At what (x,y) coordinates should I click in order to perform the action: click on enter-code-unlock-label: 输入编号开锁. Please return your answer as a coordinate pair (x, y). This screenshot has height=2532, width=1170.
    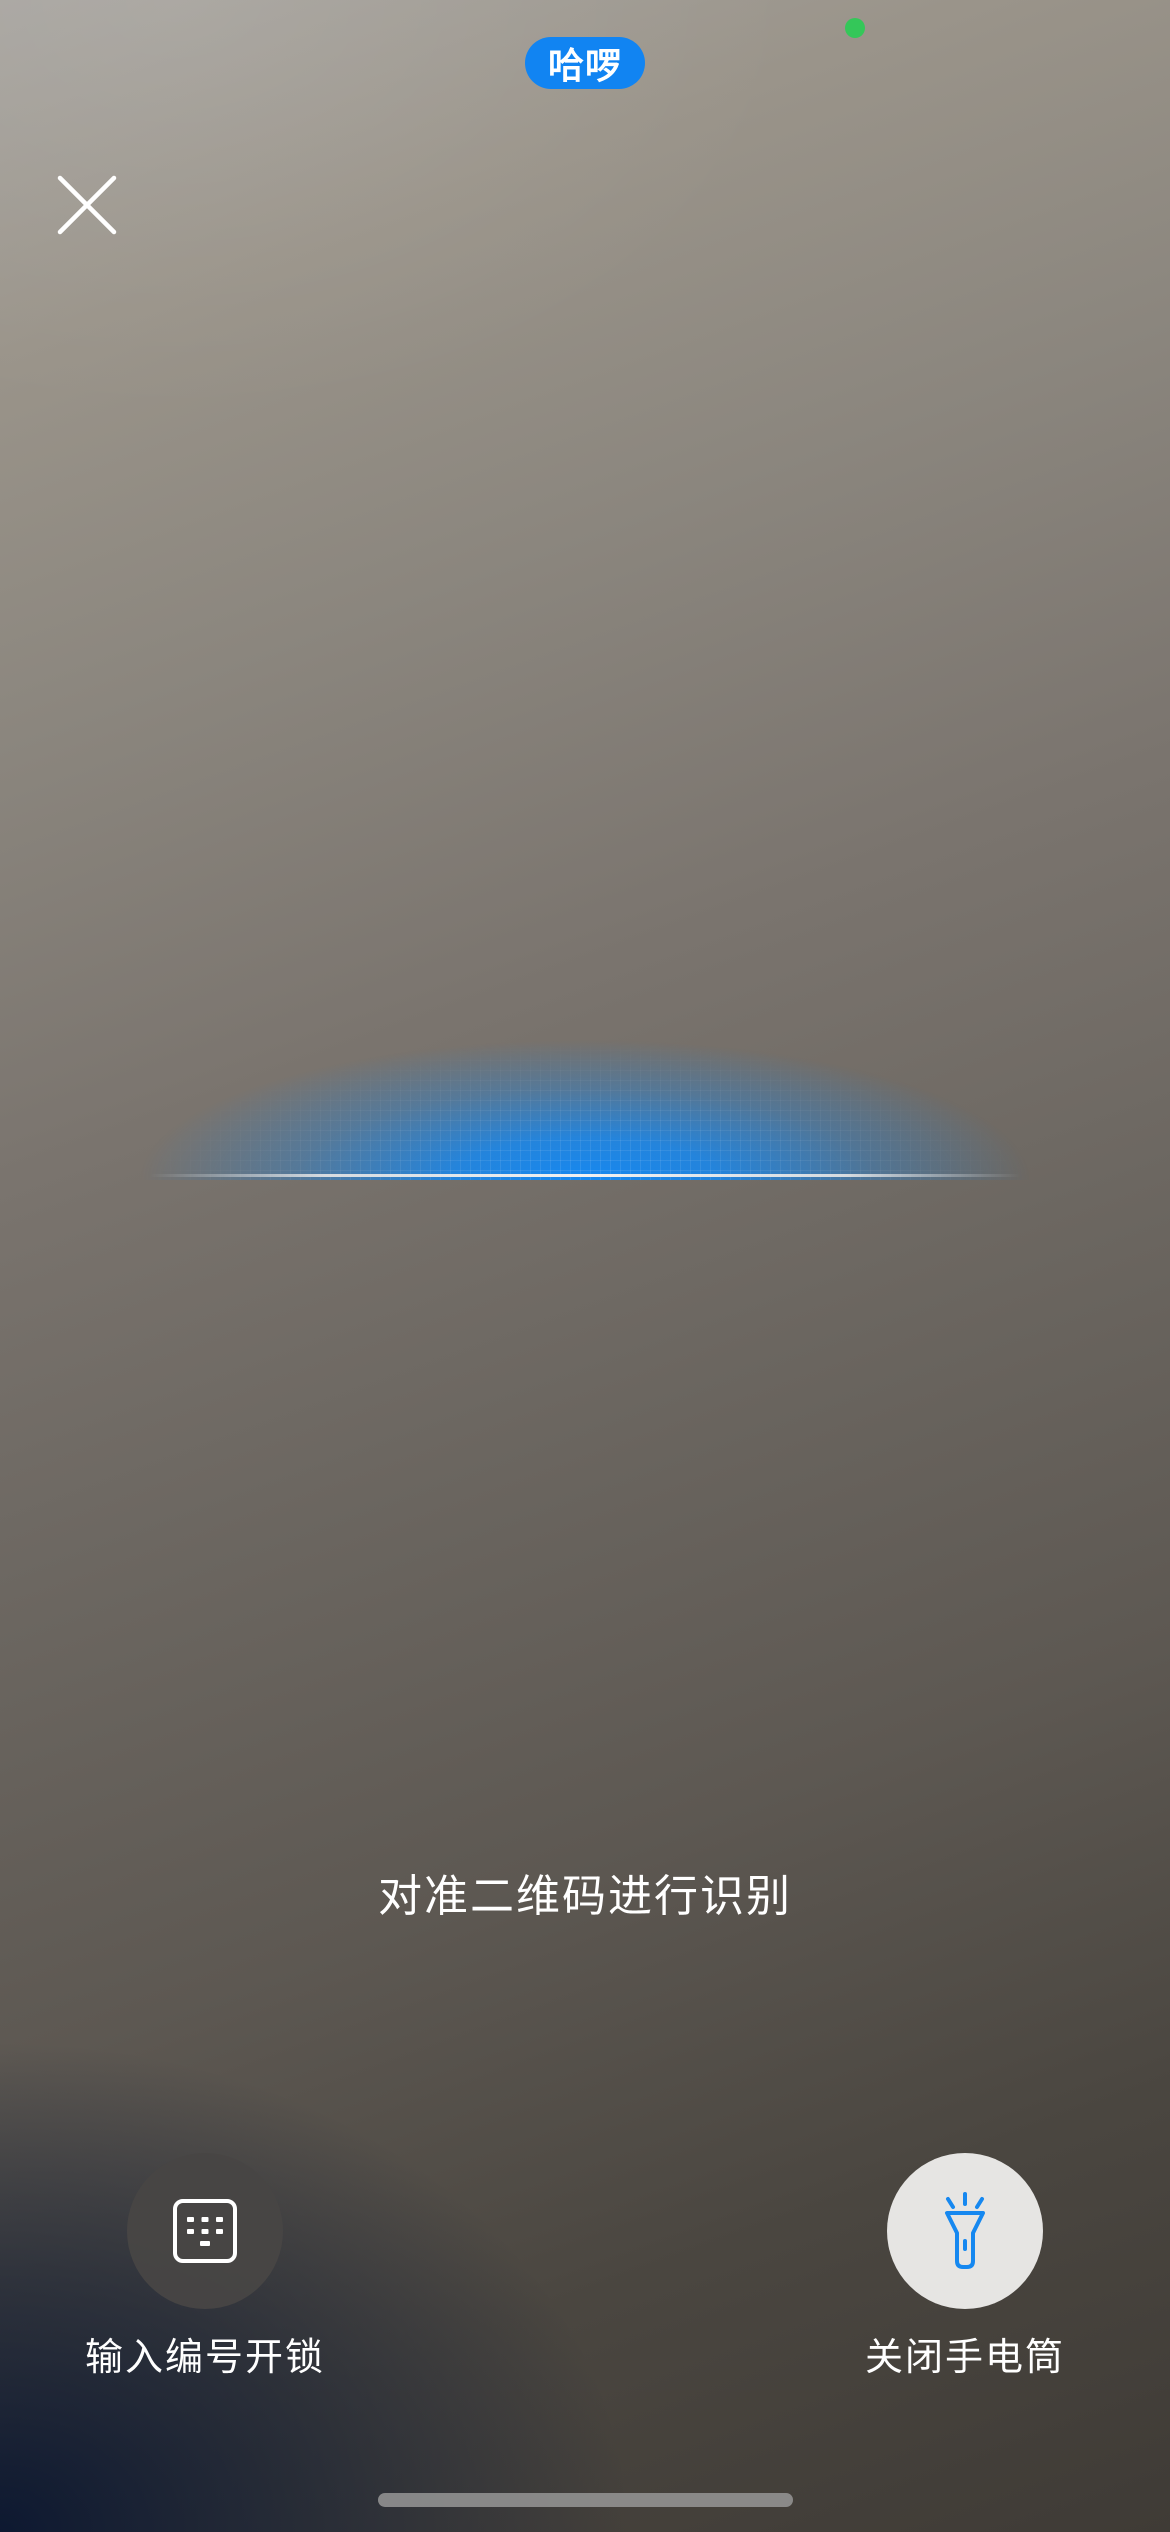
    Looking at the image, I should click on (204, 2357).